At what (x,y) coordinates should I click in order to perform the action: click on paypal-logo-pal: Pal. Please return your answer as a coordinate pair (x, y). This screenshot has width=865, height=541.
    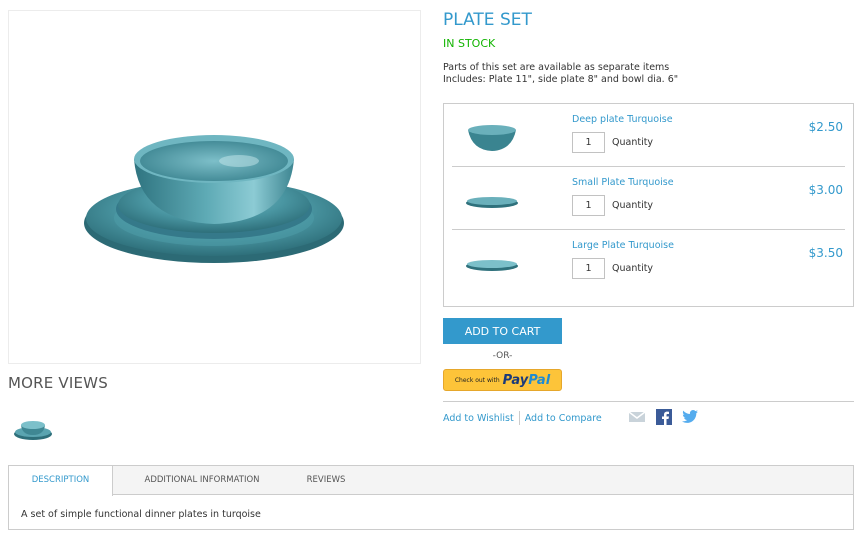
    Looking at the image, I should click on (539, 380).